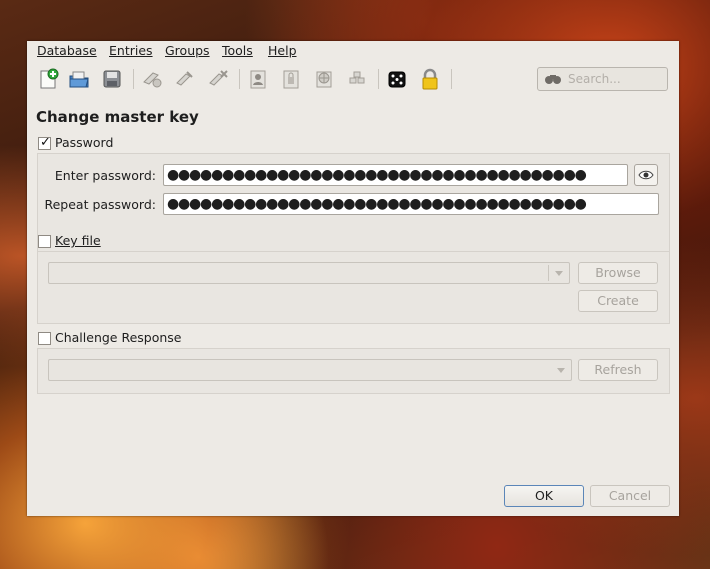 The image size is (710, 569). What do you see at coordinates (618, 301) in the screenshot?
I see `create-button: Create` at bounding box center [618, 301].